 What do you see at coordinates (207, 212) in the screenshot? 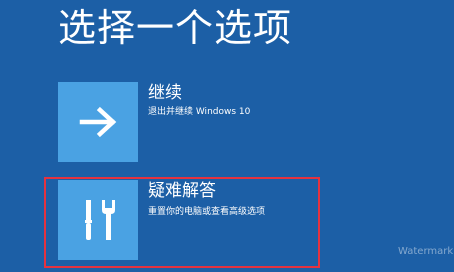
I see `troubleshoot-description: 重置你的电脑或查看高级选项` at bounding box center [207, 212].